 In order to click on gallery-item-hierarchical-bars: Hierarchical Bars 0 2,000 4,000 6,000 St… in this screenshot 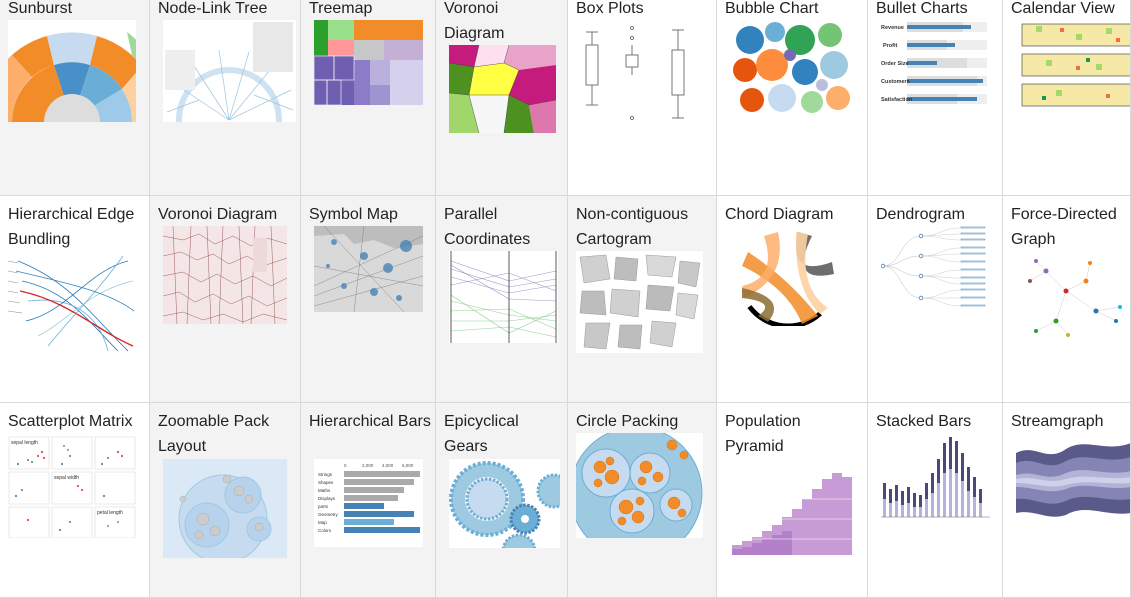, I will do `click(368, 500)`.